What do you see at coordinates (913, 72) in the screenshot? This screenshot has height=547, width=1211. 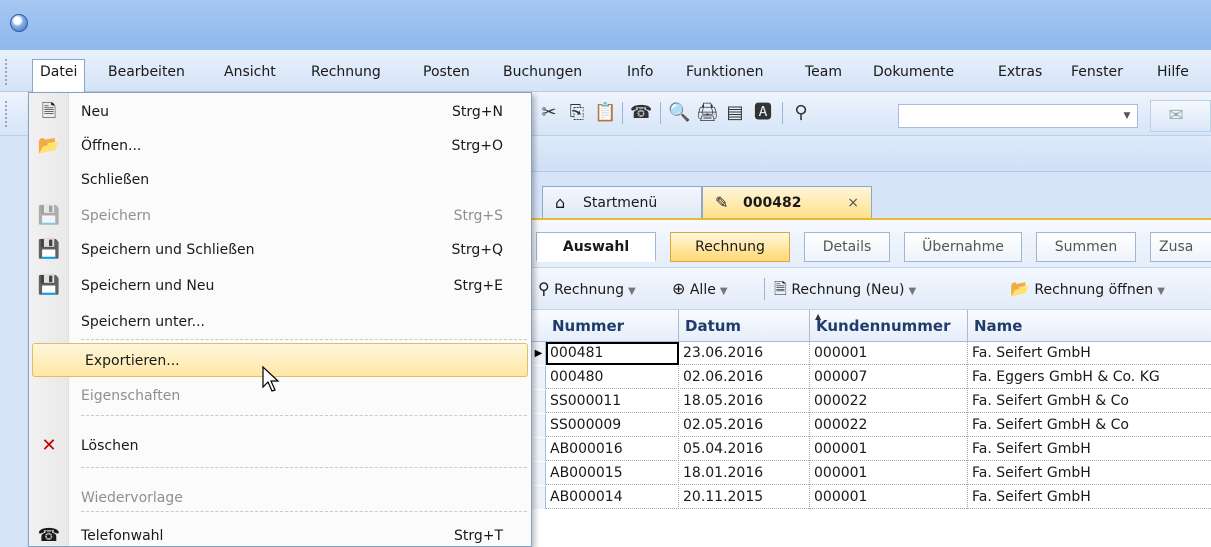 I see `menu-dokumente: Dokumente` at bounding box center [913, 72].